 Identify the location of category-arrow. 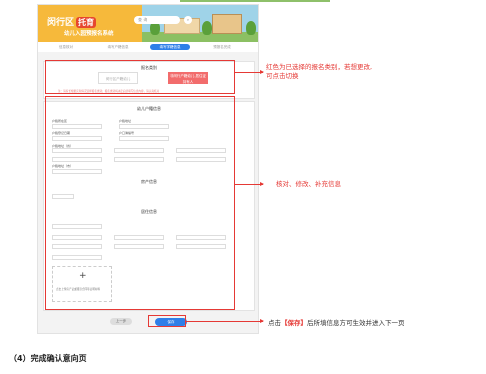
(249, 72).